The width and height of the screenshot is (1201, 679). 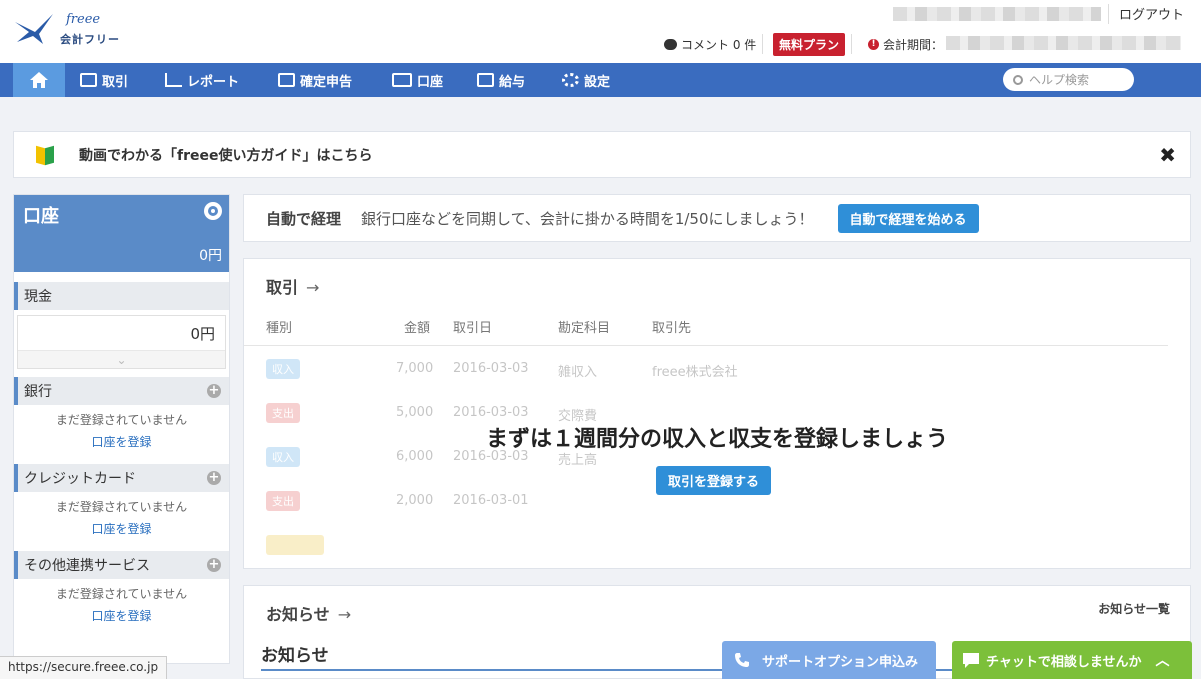 I want to click on accounts-title: 口座, so click(x=41, y=216).